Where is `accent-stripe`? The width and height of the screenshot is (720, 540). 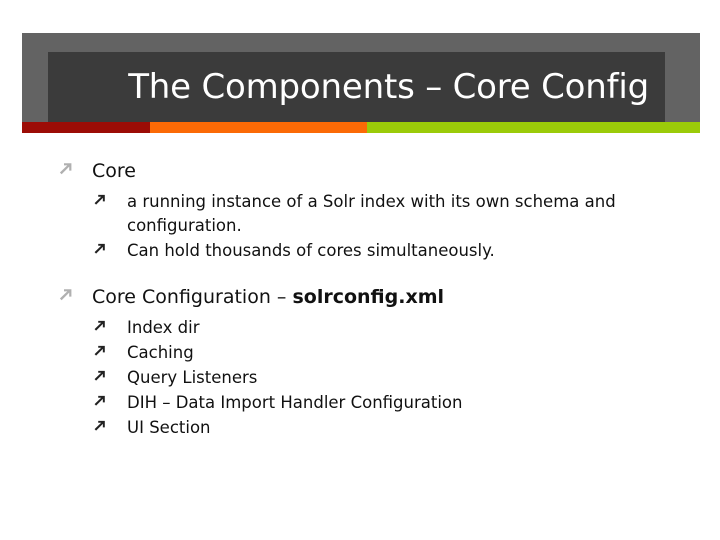 accent-stripe is located at coordinates (361, 127).